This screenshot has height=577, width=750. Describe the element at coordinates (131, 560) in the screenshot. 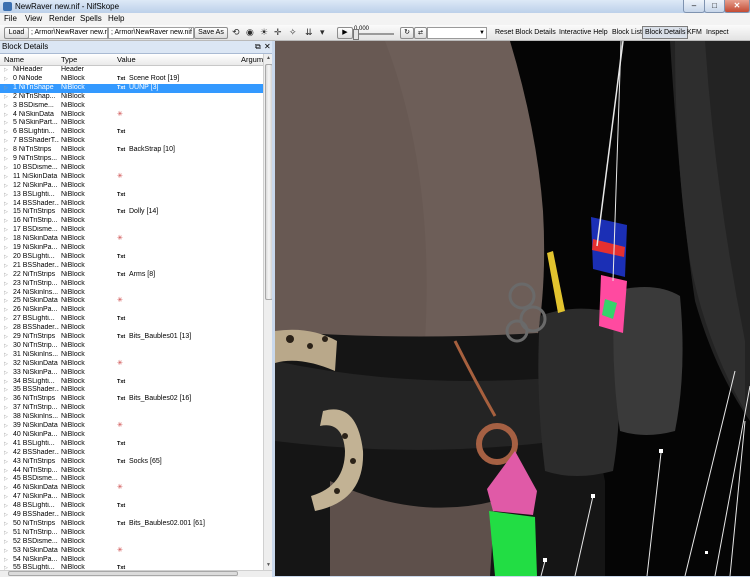

I see `table-row: ▷ 54 NiSkinPa... NiBlock` at that location.